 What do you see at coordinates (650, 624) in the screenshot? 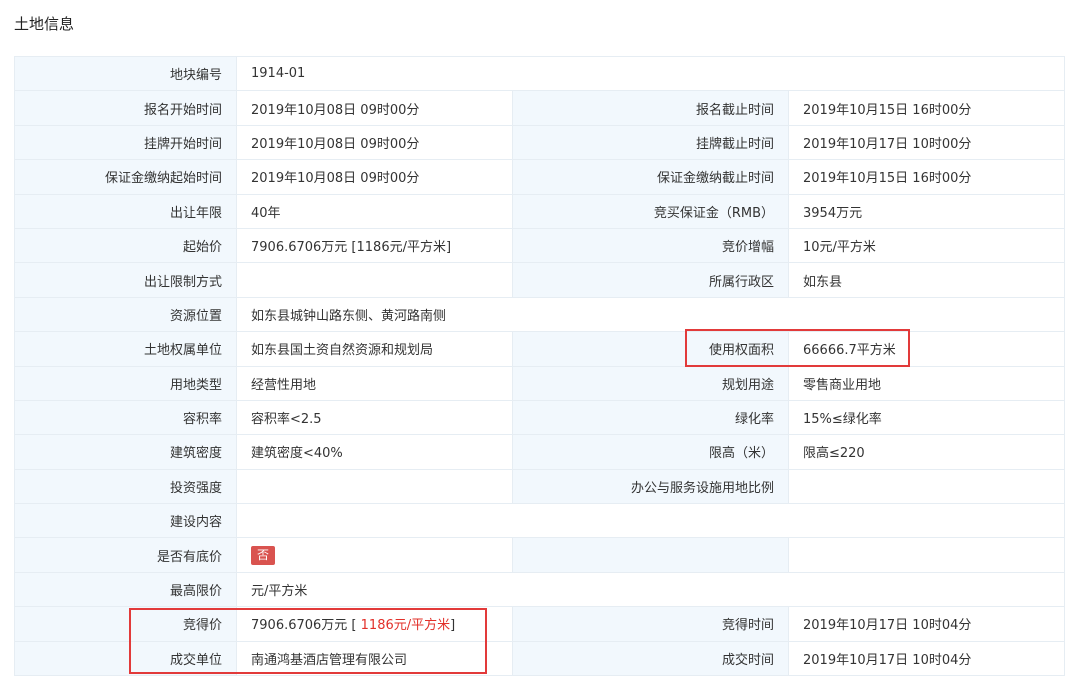
I see `field-label-winning-time: 竞得时间` at bounding box center [650, 624].